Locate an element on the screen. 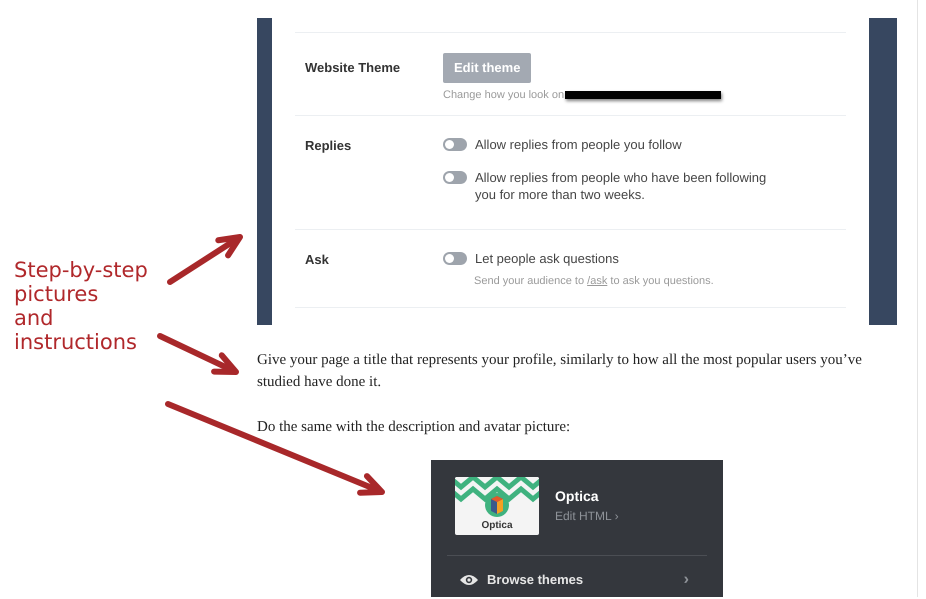 Image resolution: width=926 pixels, height=599 pixels. browse-themes-link: Browse themes is located at coordinates (585, 580).